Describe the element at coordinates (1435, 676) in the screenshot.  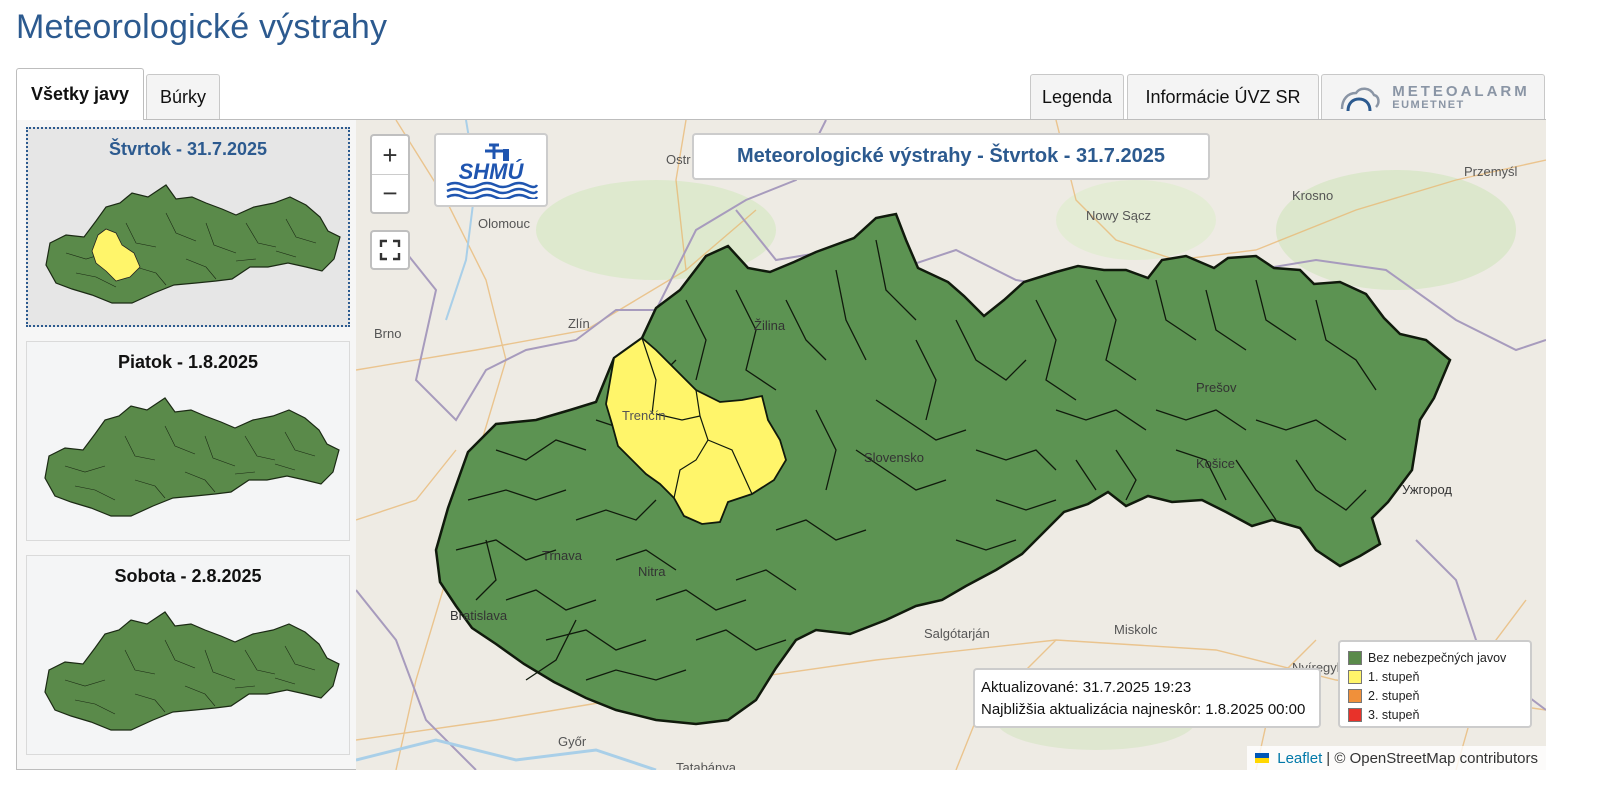
I see `legend-item: 1. stupeň` at that location.